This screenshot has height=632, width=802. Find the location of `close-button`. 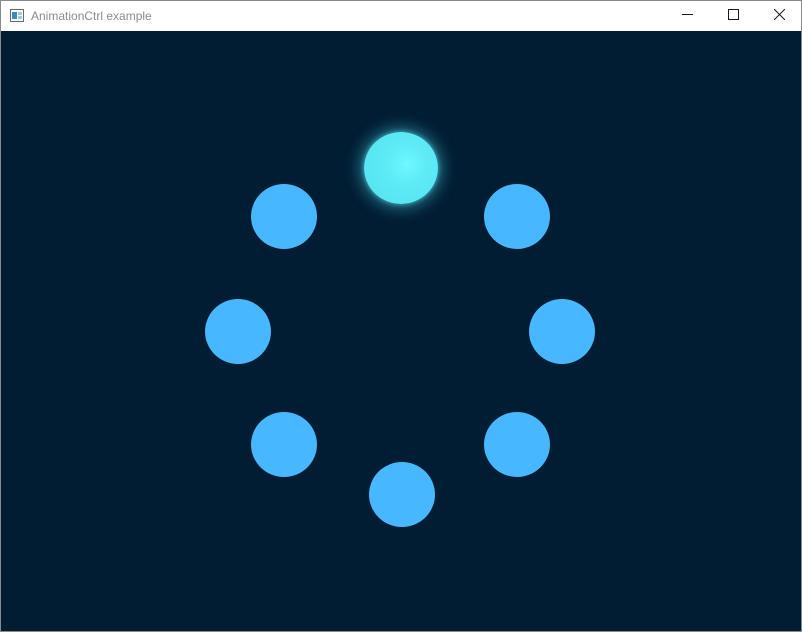

close-button is located at coordinates (778, 16).